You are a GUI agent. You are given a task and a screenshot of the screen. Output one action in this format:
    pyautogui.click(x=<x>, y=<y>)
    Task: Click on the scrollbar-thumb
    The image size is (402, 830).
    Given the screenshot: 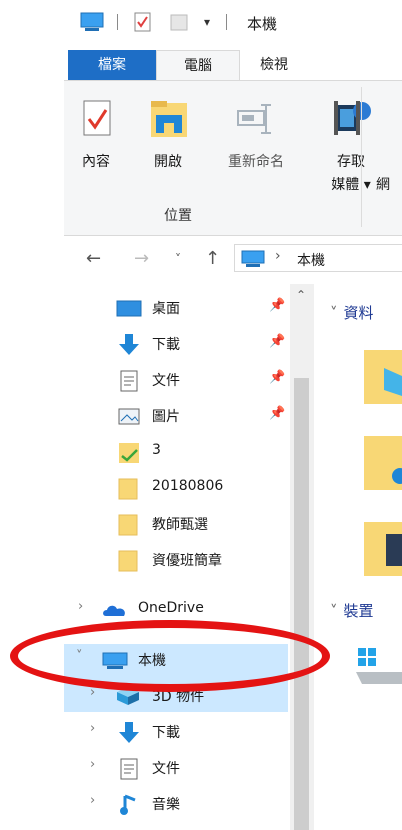 What is the action you would take?
    pyautogui.click(x=301, y=604)
    